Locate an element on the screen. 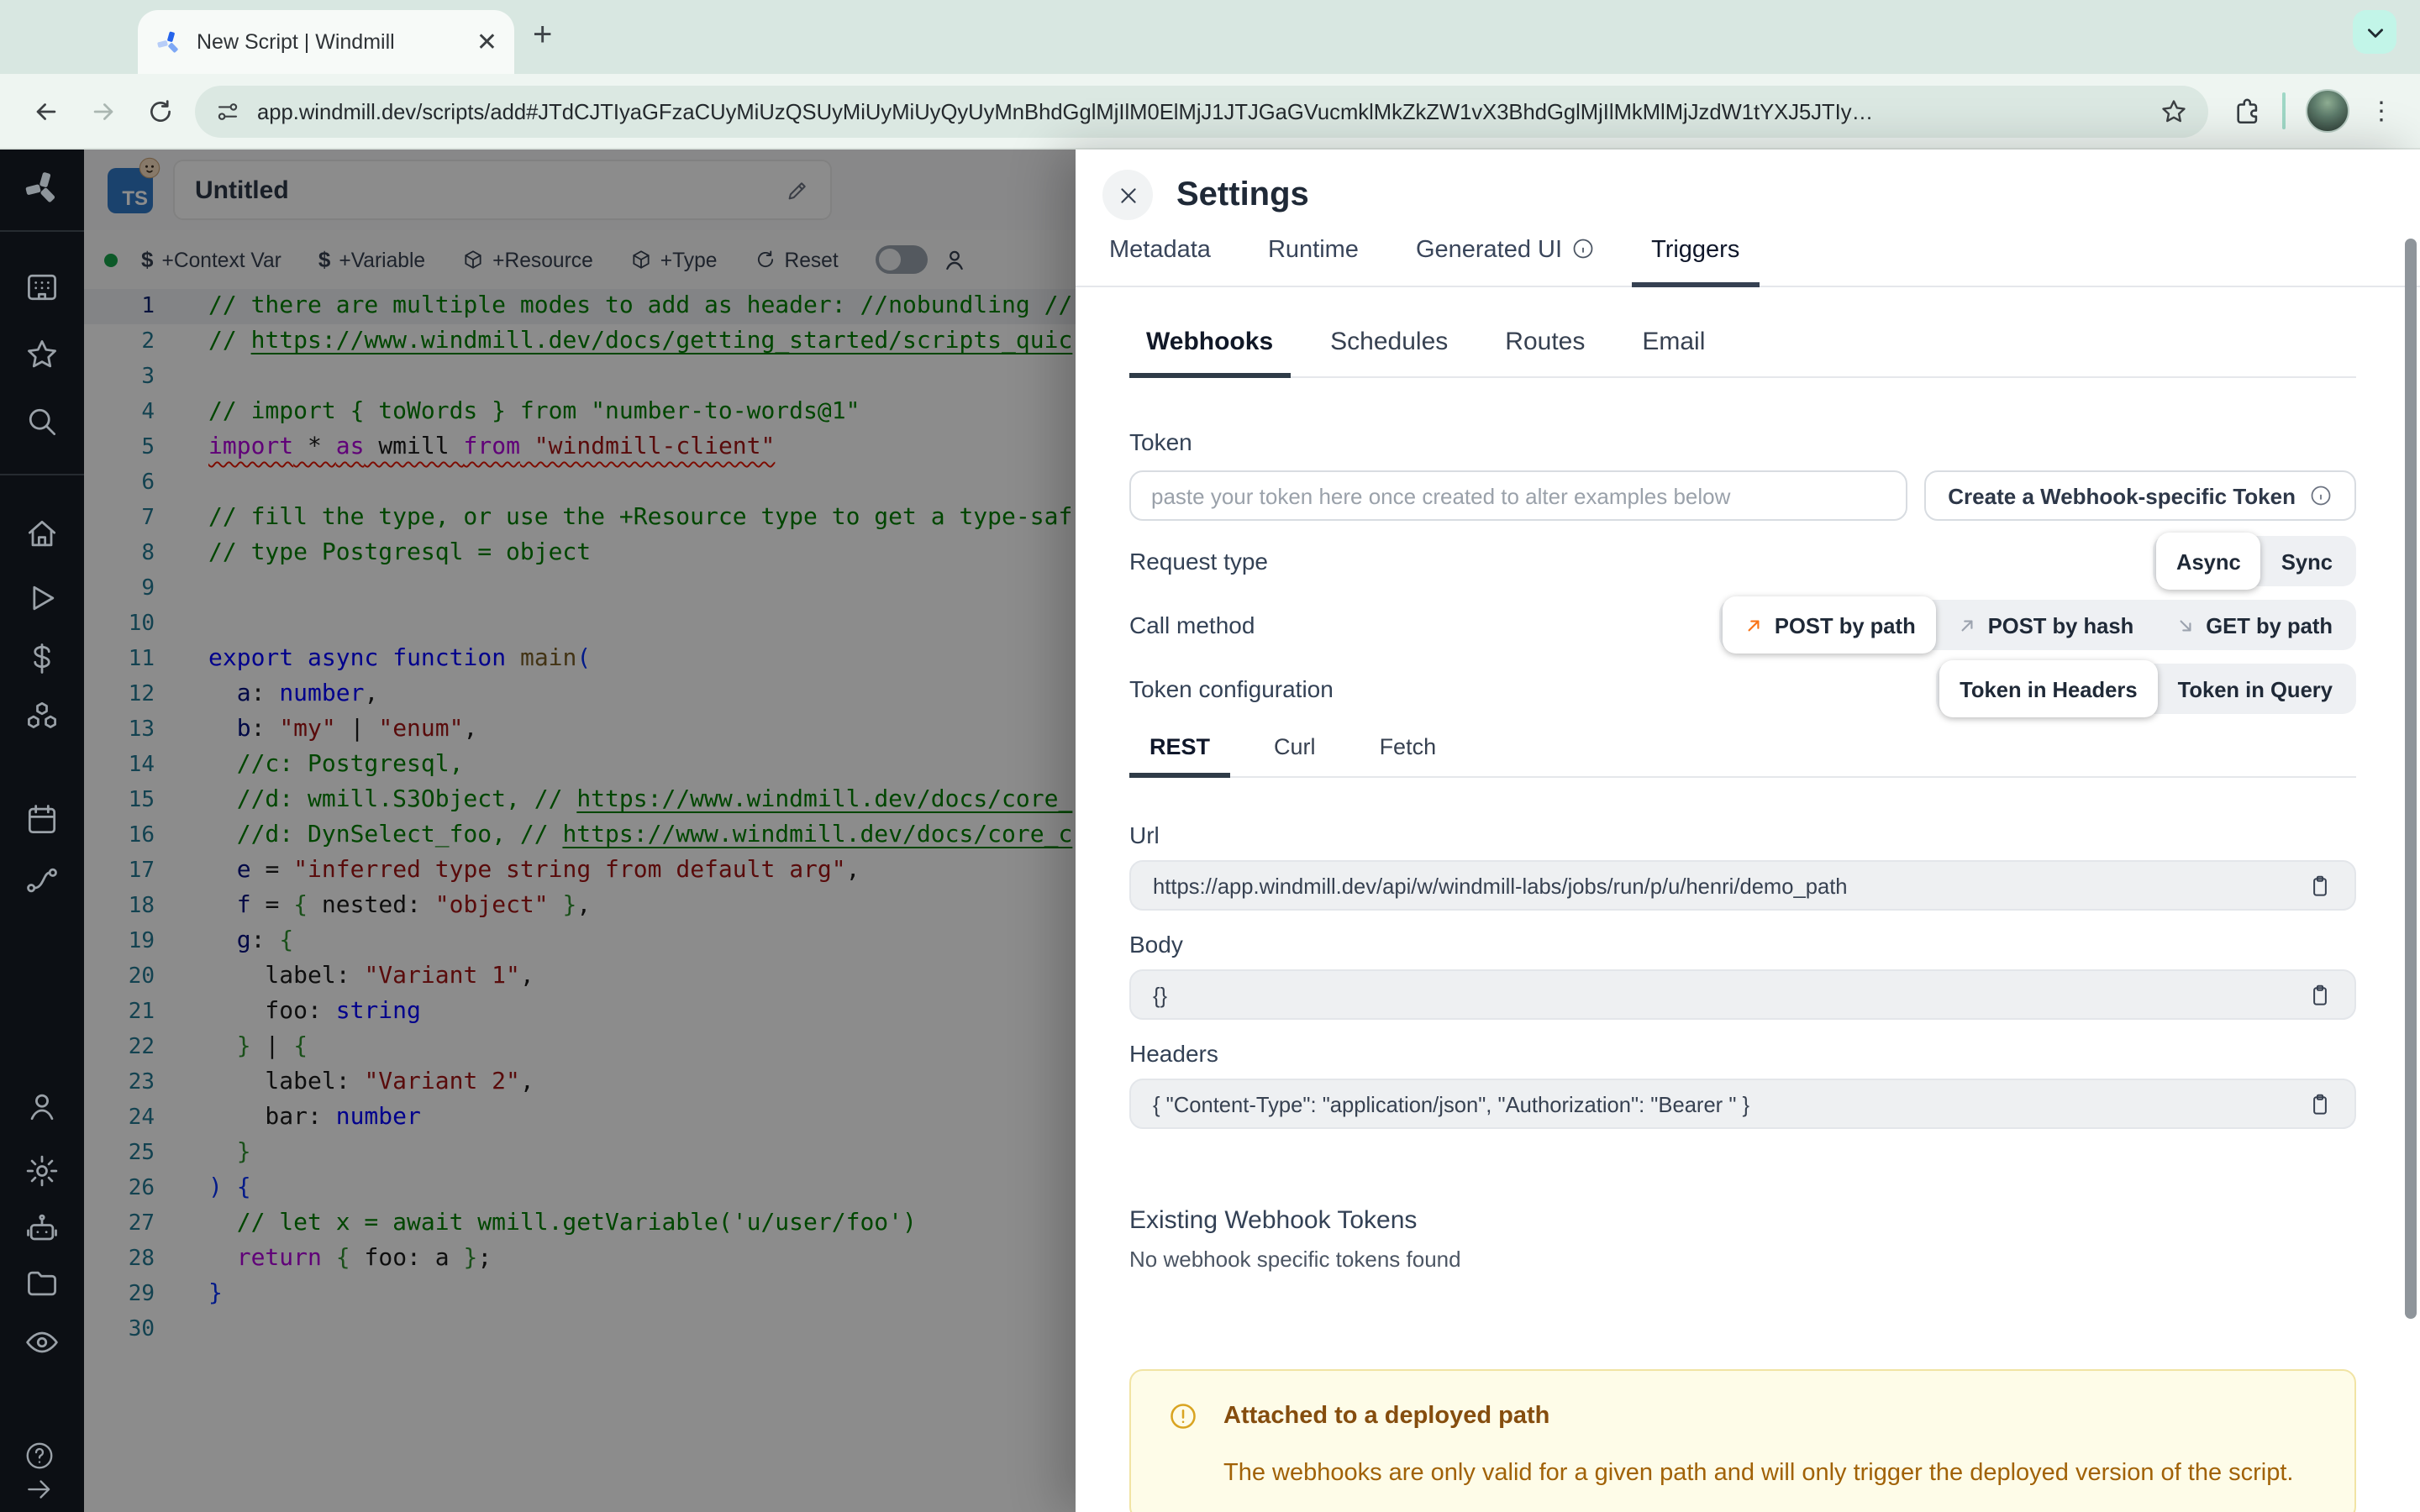 Image resolution: width=2420 pixels, height=1512 pixels. tab-close-icon: ✕ is located at coordinates (486, 42).